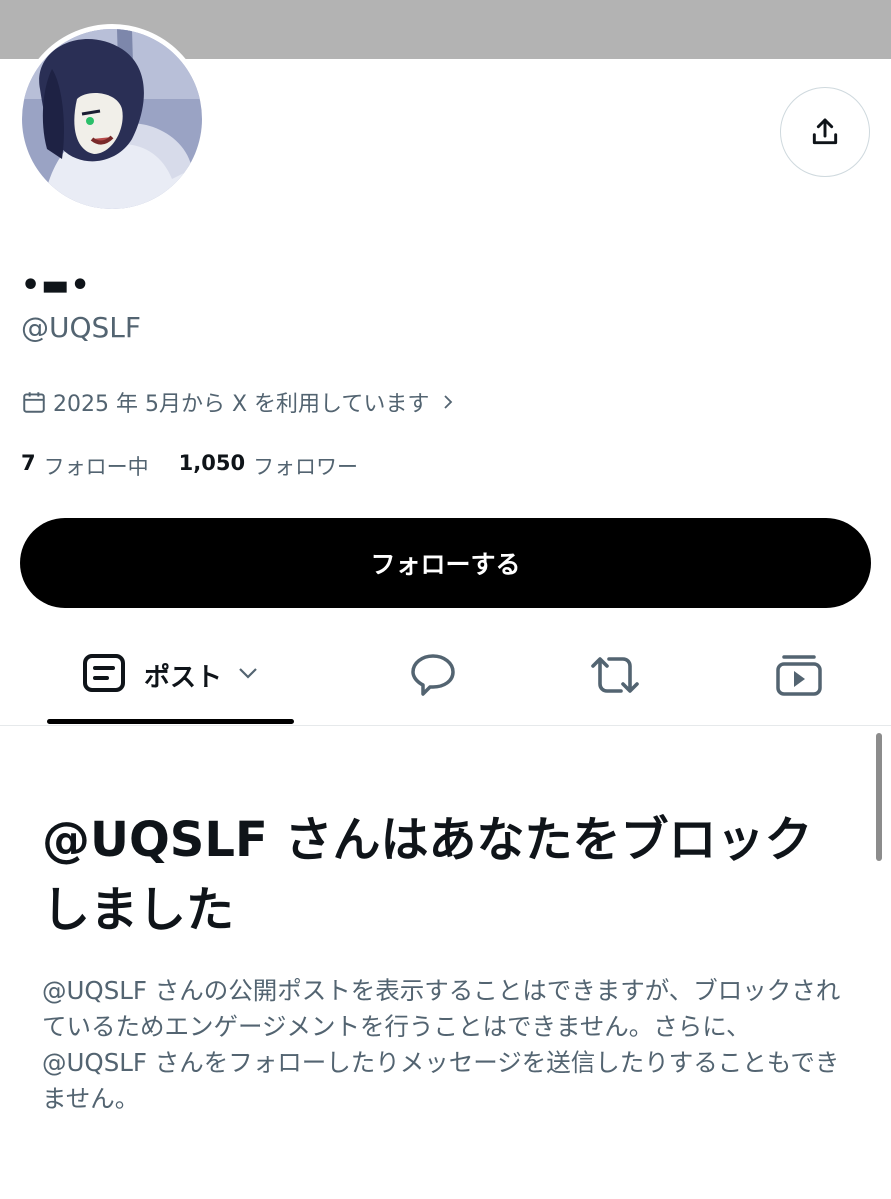 Image resolution: width=891 pixels, height=1199 pixels. Describe the element at coordinates (170, 721) in the screenshot. I see `tab-selected-indicator` at that location.